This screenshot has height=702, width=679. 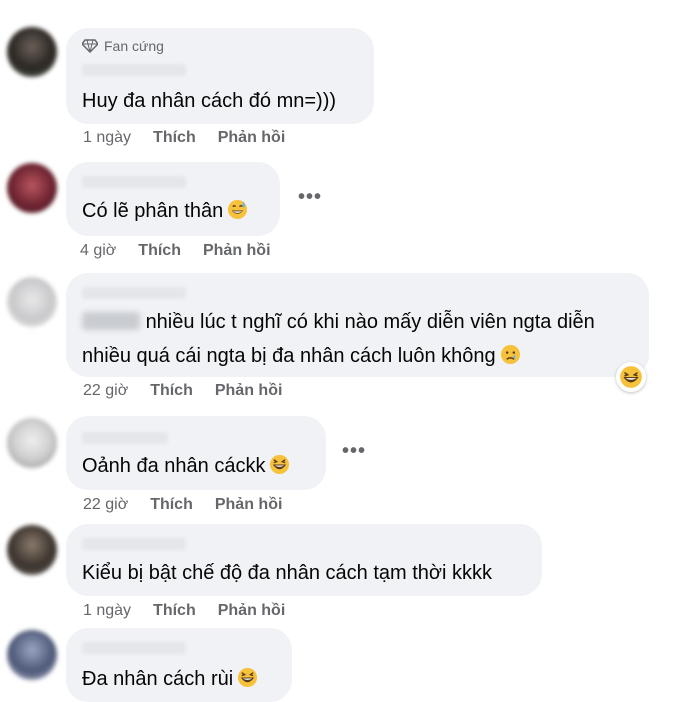 What do you see at coordinates (197, 466) in the screenshot?
I see `comment-text: Oảnh đa nhân cáckk` at bounding box center [197, 466].